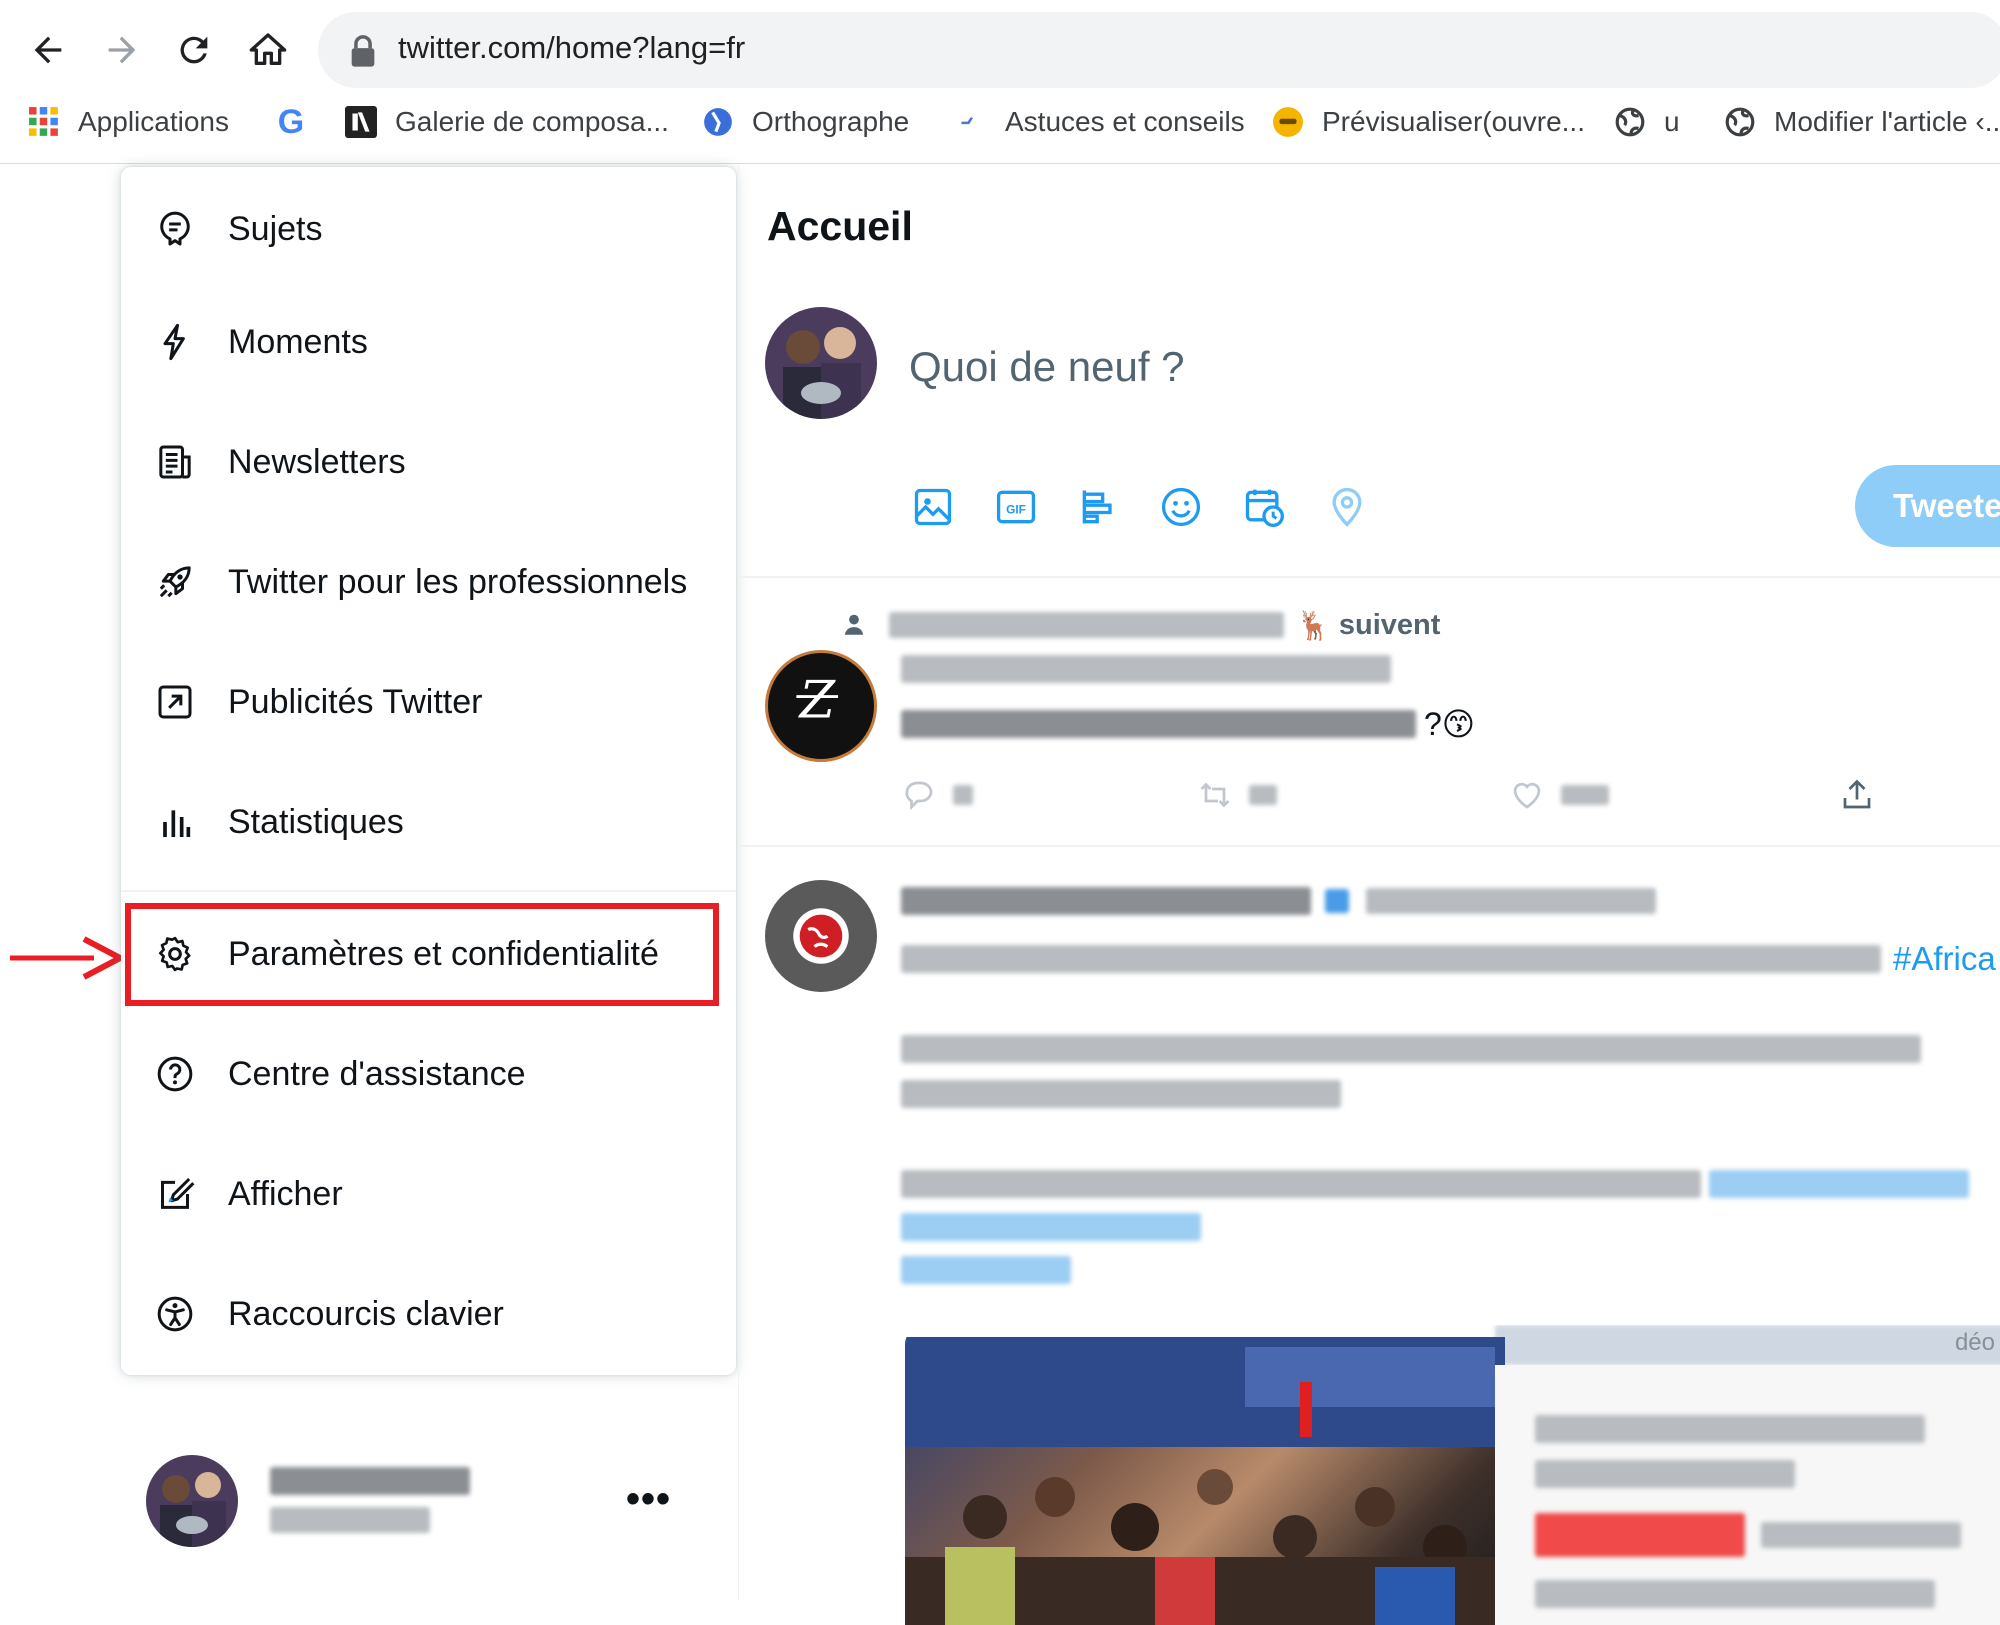 The width and height of the screenshot is (2000, 1625). I want to click on bookmark-label: Astuces et conseils, so click(1125, 121).